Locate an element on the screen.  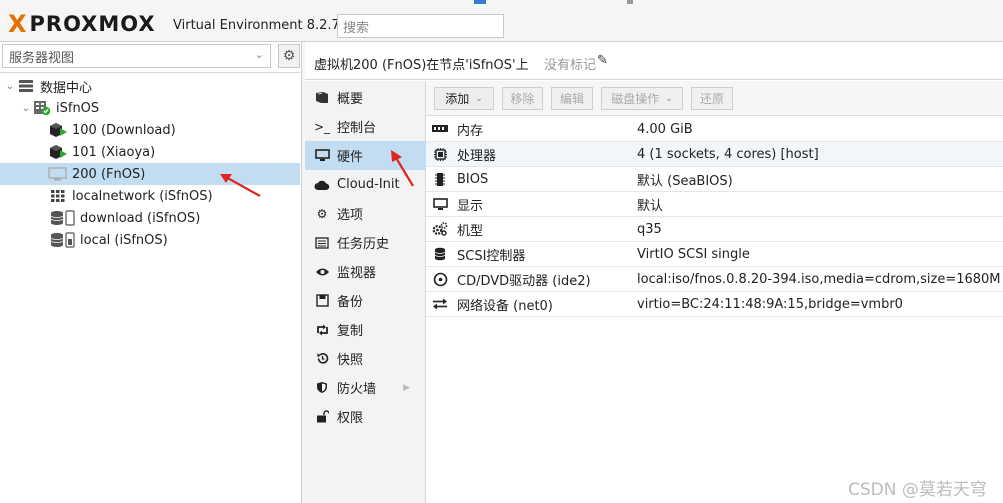
top-tab-marker is located at coordinates (480, 2).